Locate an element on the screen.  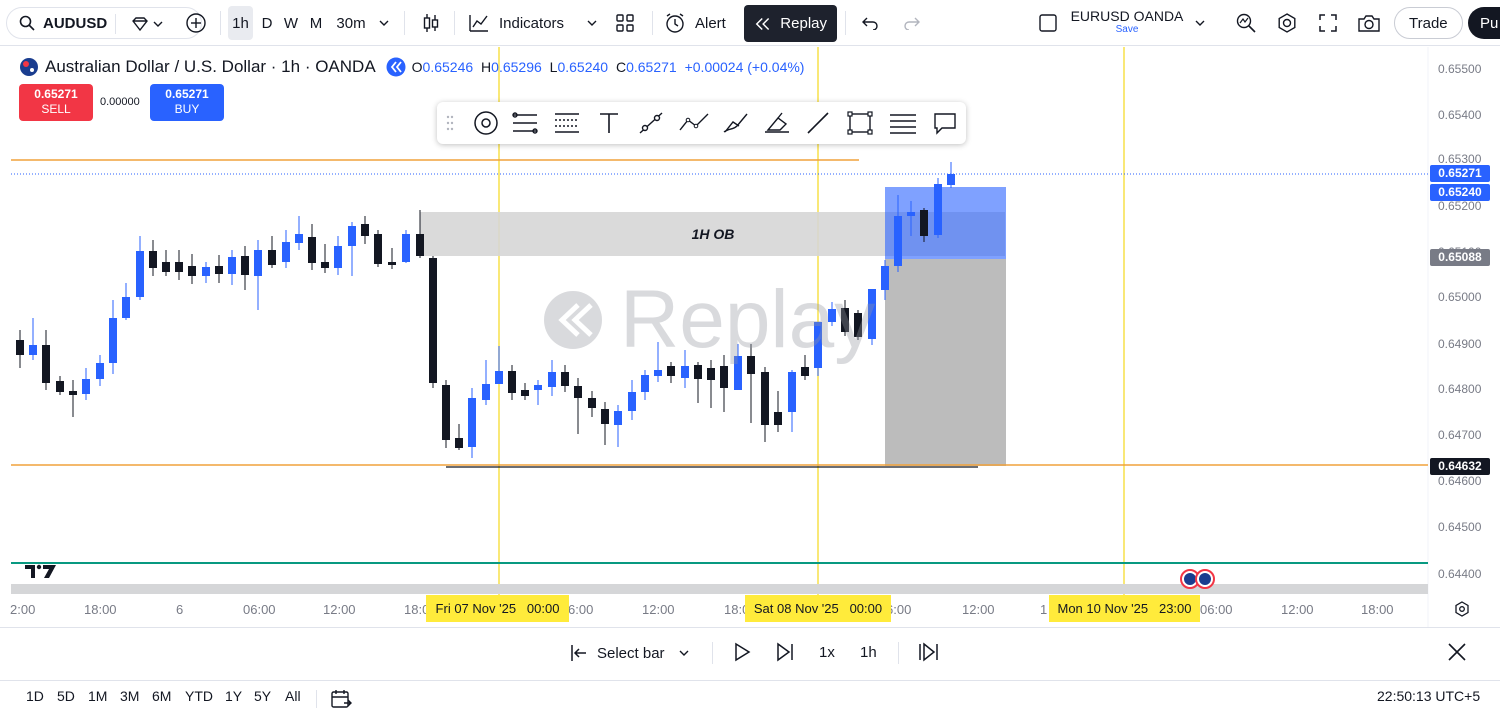
search-icon is located at coordinates (27, 23).